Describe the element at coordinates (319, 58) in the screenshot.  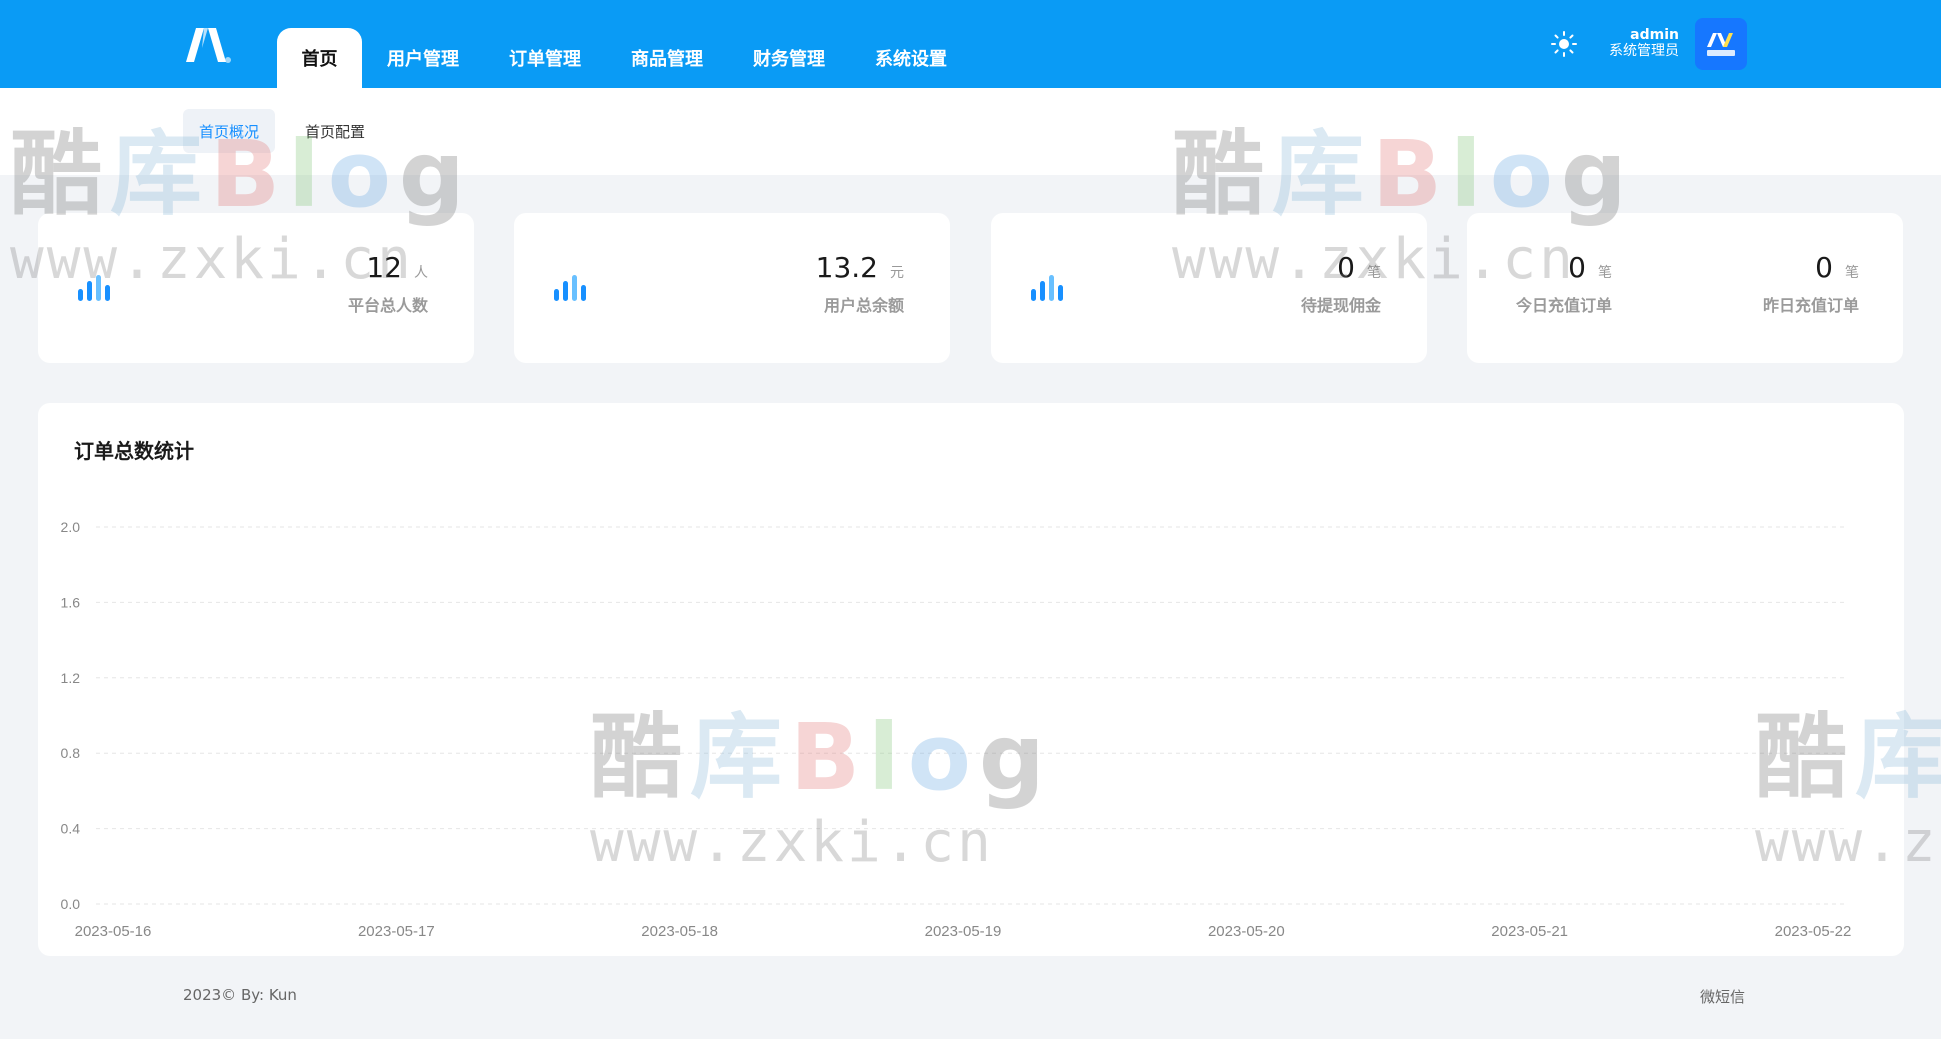
I see `nav-tab-0: 首页` at that location.